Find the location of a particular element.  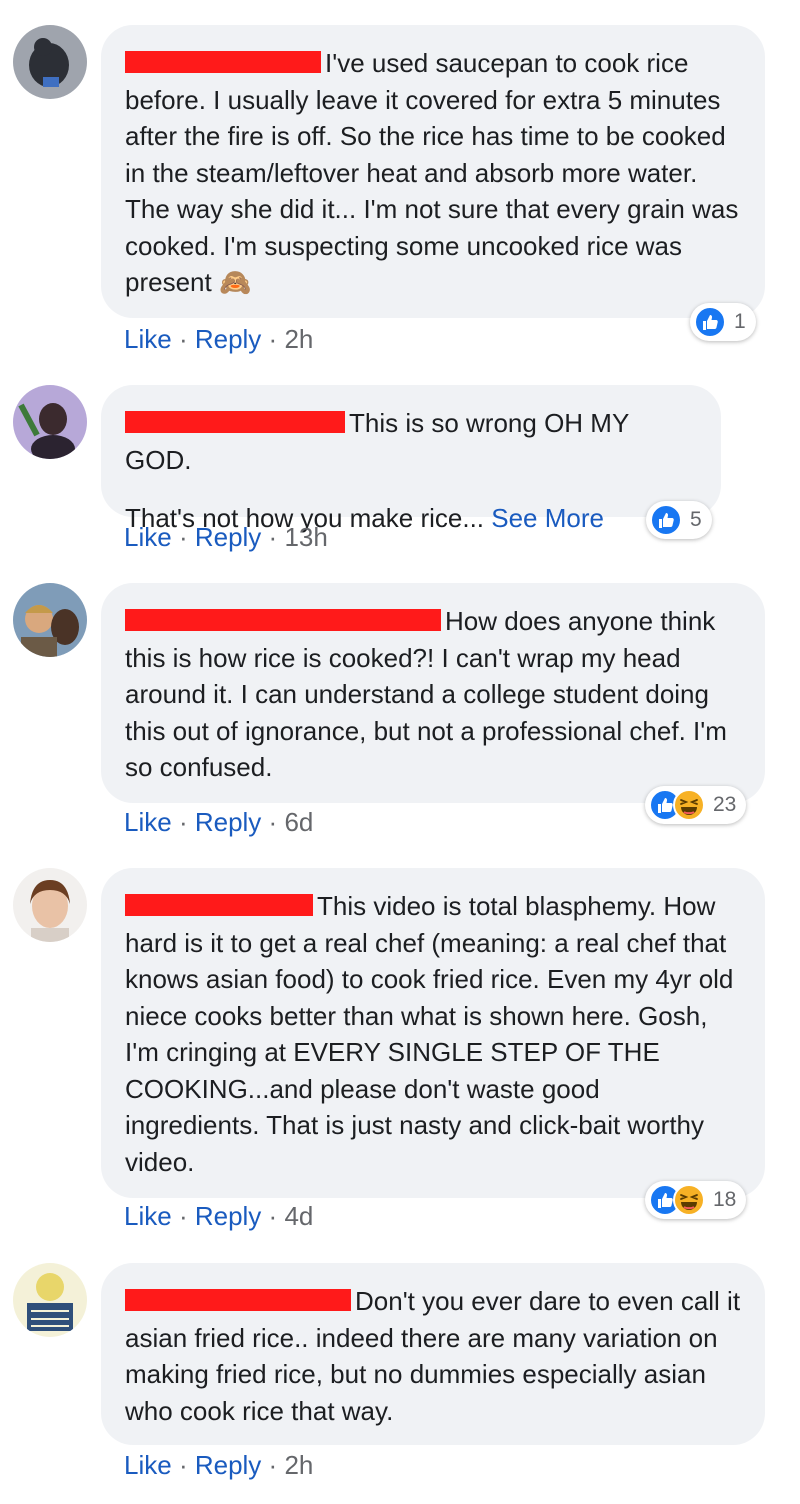

comment-actions: Like · Reply · 13h is located at coordinates (226, 537).